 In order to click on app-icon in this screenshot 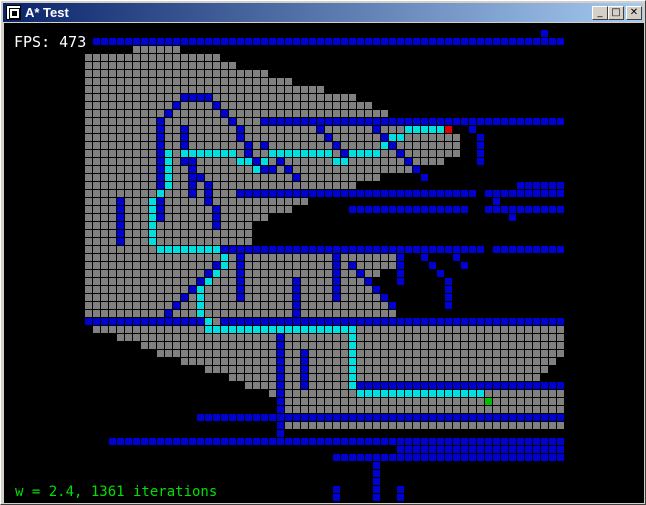, I will do `click(13, 12)`.